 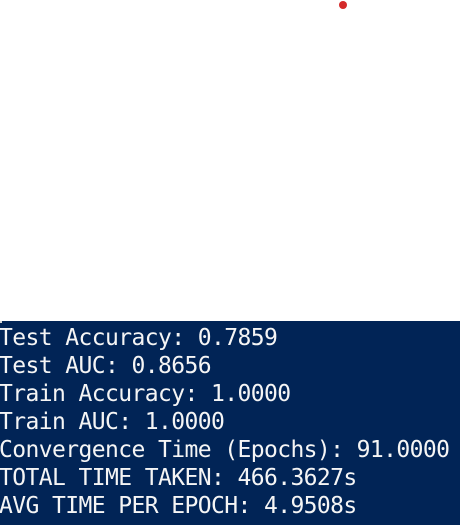 I want to click on red-dot-marker, so click(x=343, y=5).